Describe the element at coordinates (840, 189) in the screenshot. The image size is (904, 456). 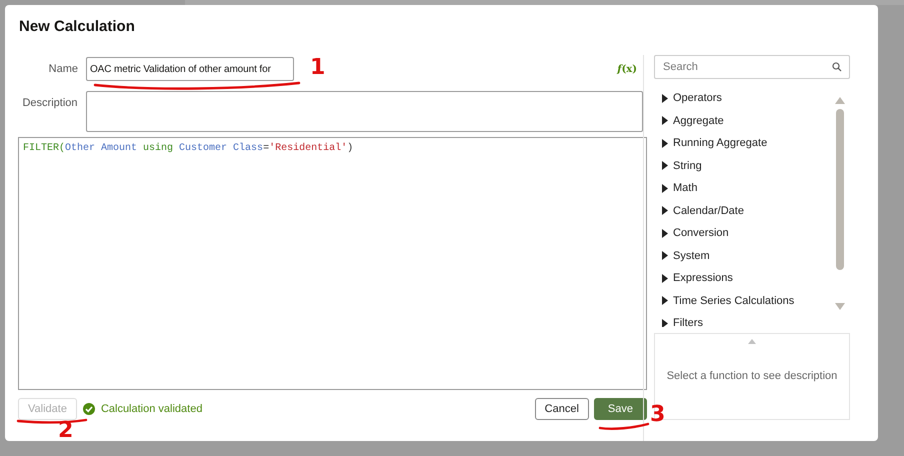
I see `scrollbar-thumb` at that location.